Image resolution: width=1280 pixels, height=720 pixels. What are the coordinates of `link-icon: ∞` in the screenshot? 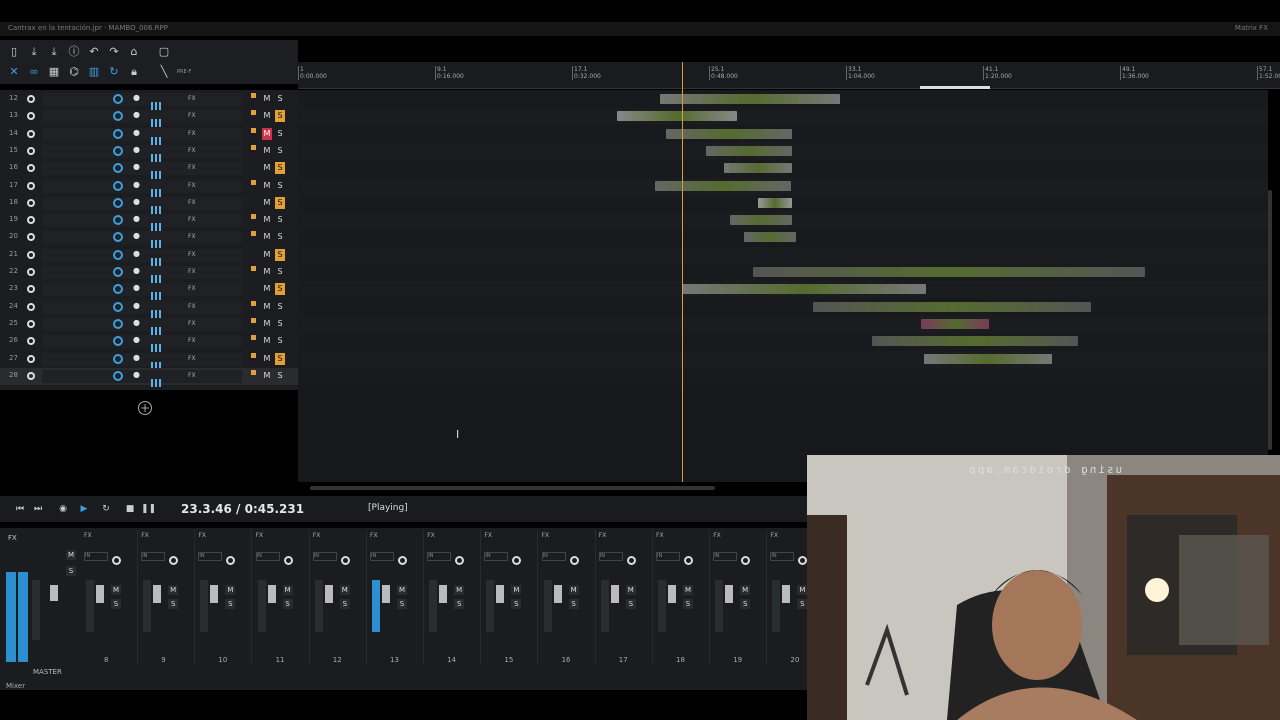 It's located at (34, 72).